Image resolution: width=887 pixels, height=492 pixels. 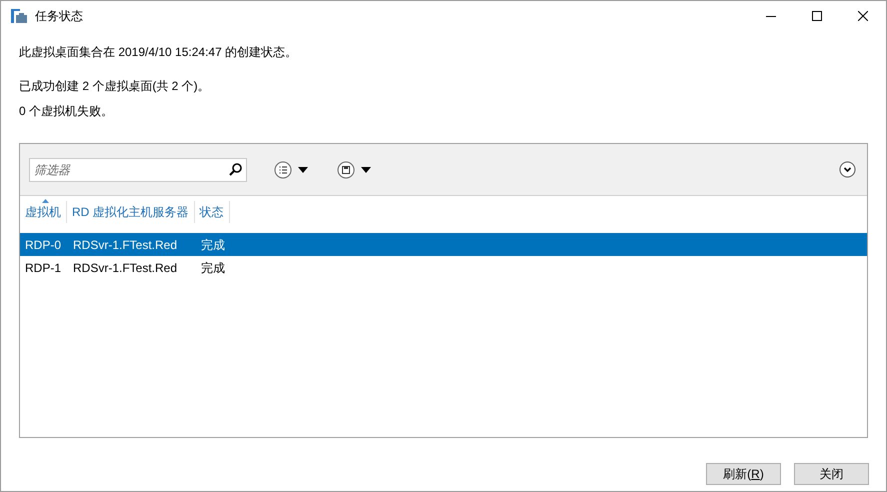 What do you see at coordinates (158, 52) in the screenshot?
I see `status-message: 此虚拟桌面集合在 2019/4/10 15:24:47 的创建状态。` at bounding box center [158, 52].